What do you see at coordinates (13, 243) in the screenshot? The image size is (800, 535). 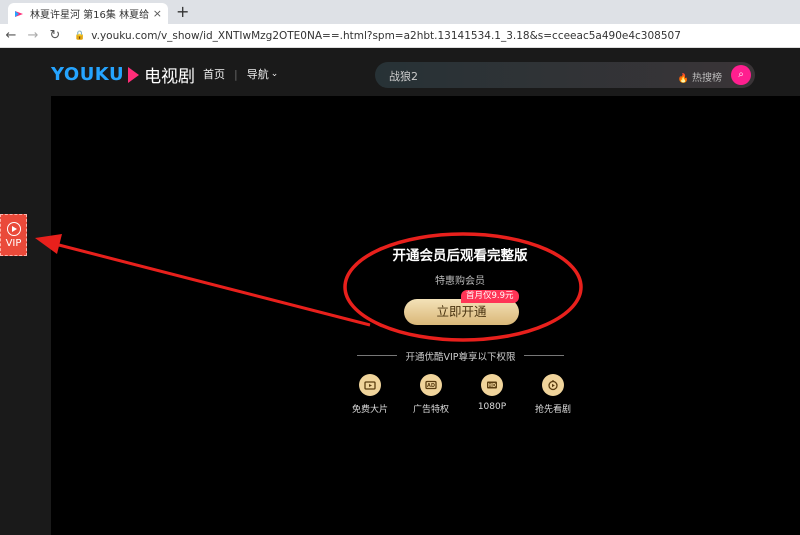 I see `vip-side-label: VIP` at bounding box center [13, 243].